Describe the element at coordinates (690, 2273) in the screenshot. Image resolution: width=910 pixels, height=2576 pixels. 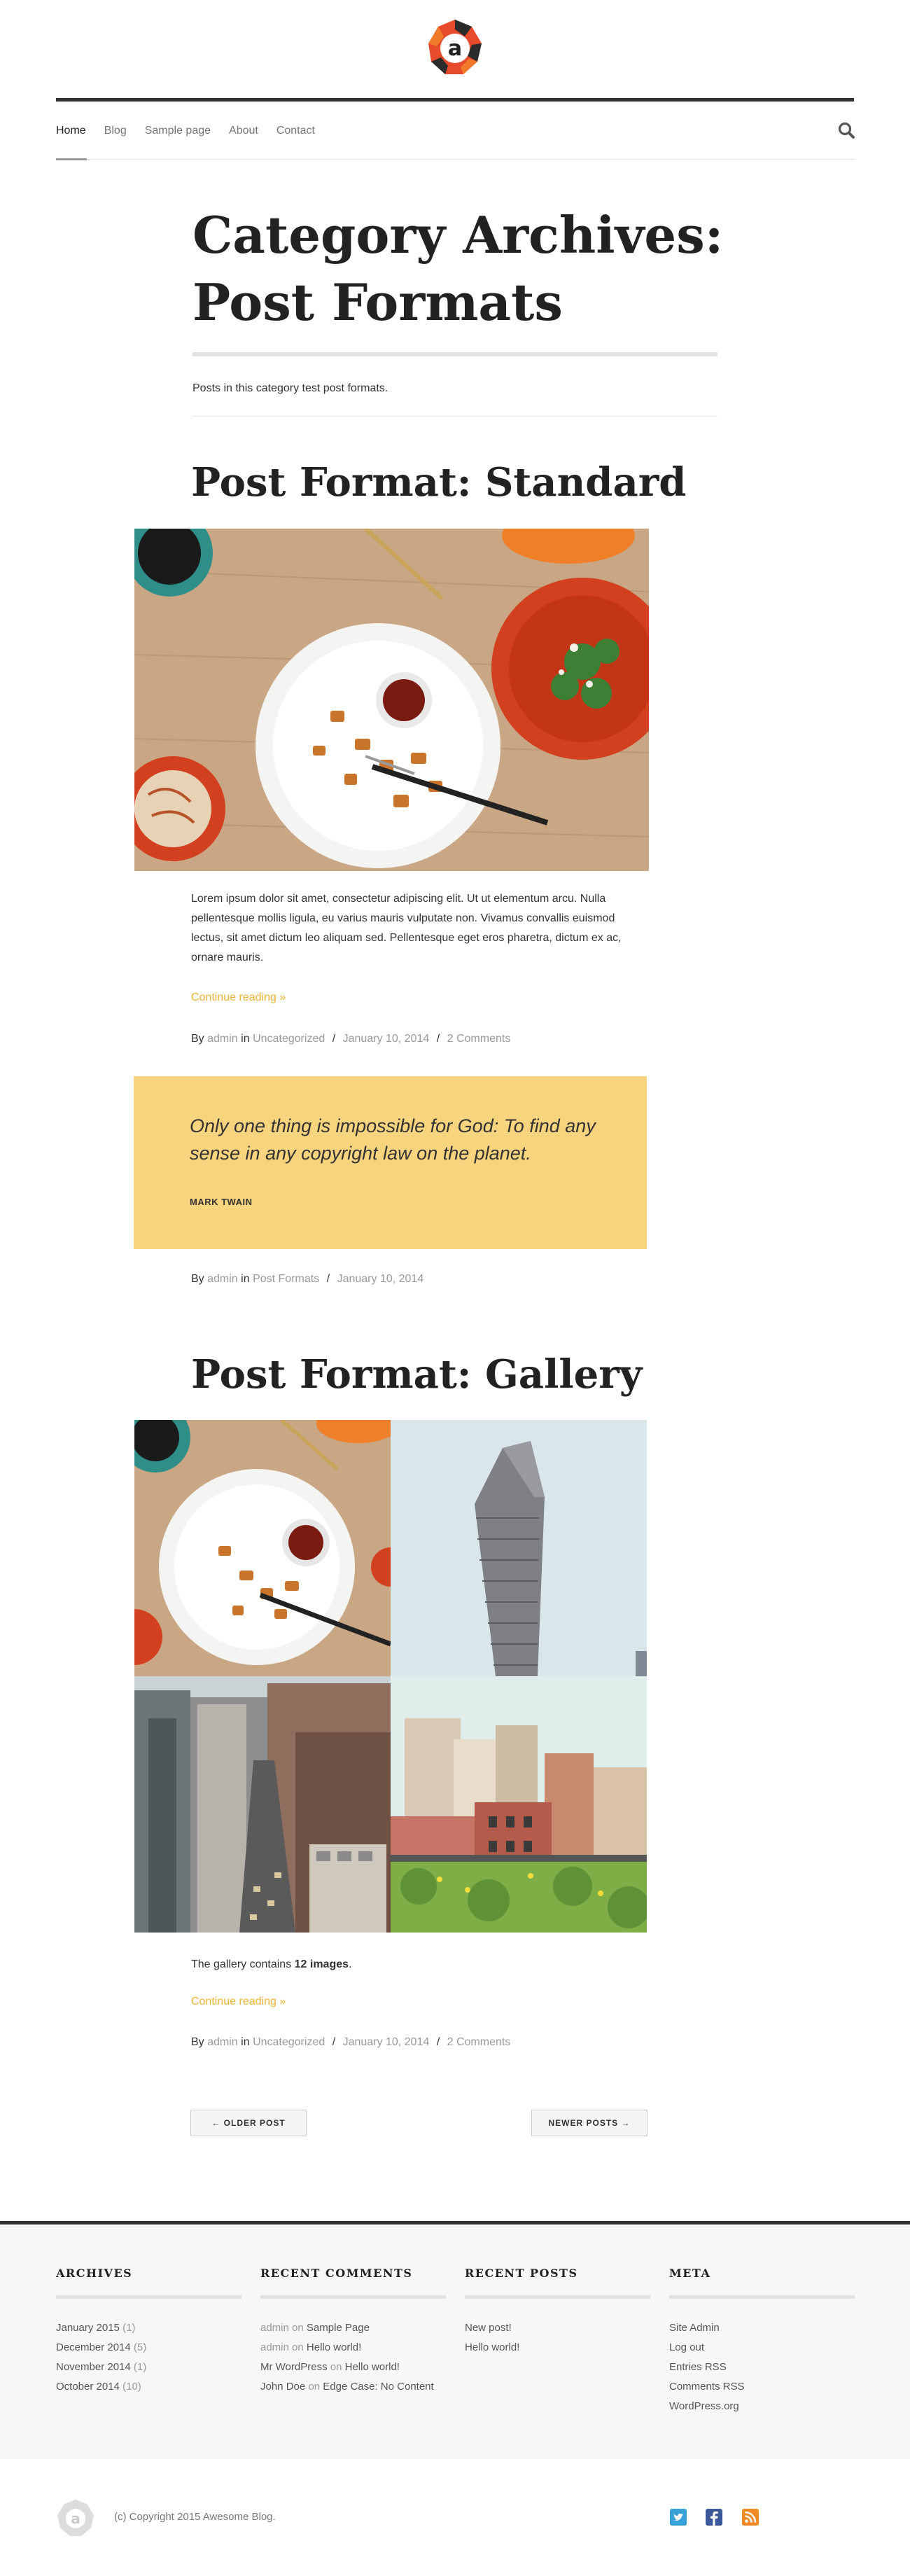
I see `widget-title: META` at that location.